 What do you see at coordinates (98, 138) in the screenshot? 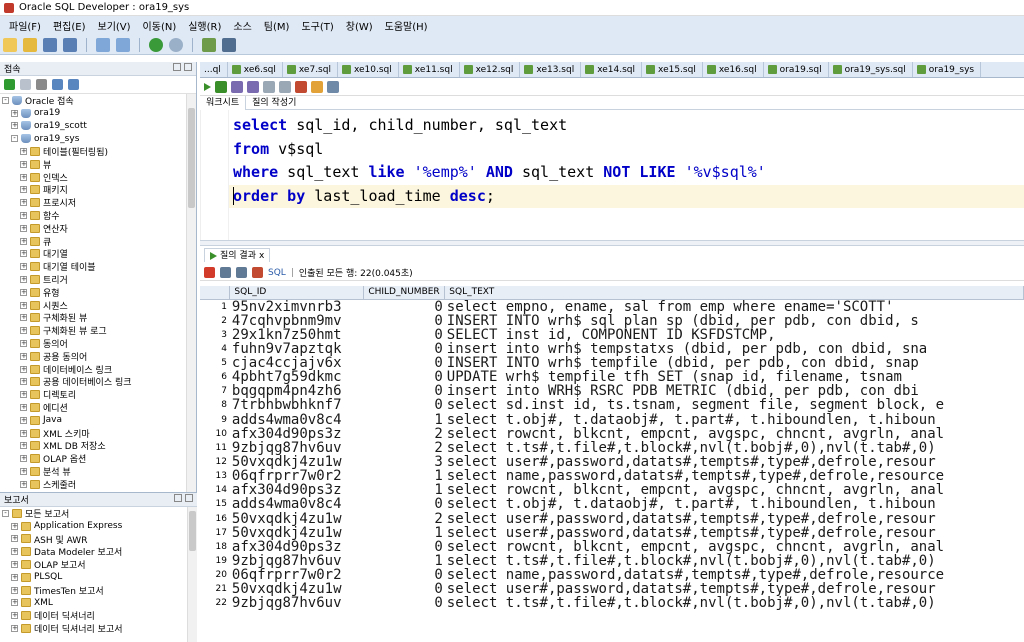
I see `tree-item: - ora19_sys` at bounding box center [98, 138].